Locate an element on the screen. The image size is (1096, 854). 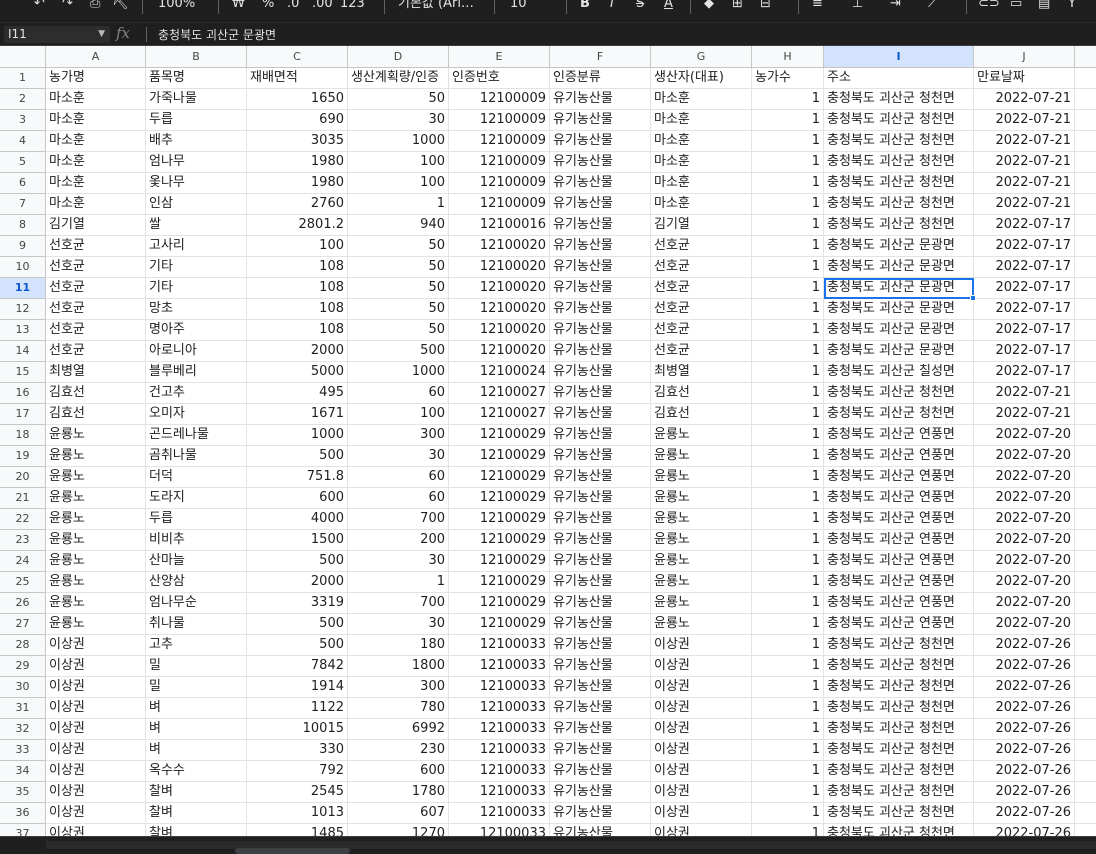
chevron-down-icon: ▼ is located at coordinates (101, 34).